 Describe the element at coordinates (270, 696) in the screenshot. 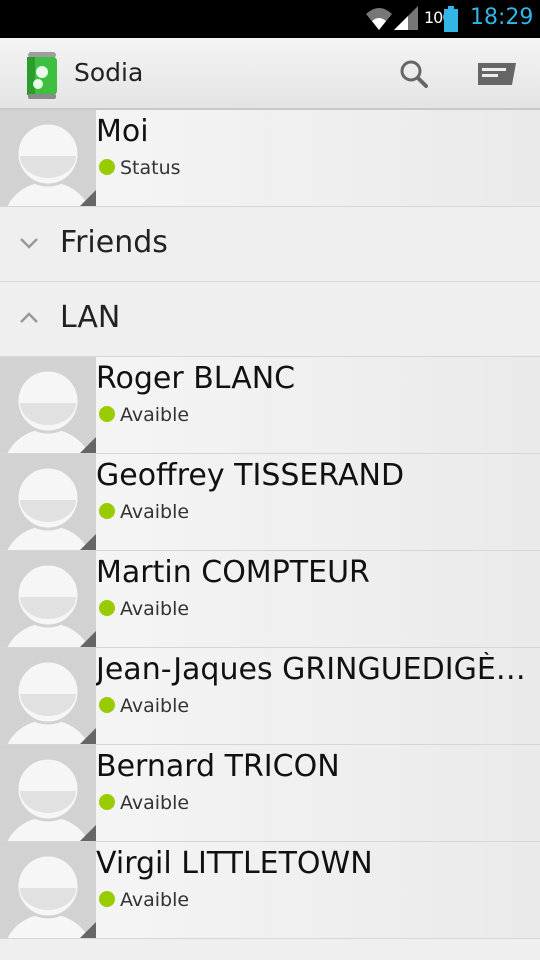

I see `contact-row: Jean-Jaques GRINGUEDIGÈ… Avaible` at that location.